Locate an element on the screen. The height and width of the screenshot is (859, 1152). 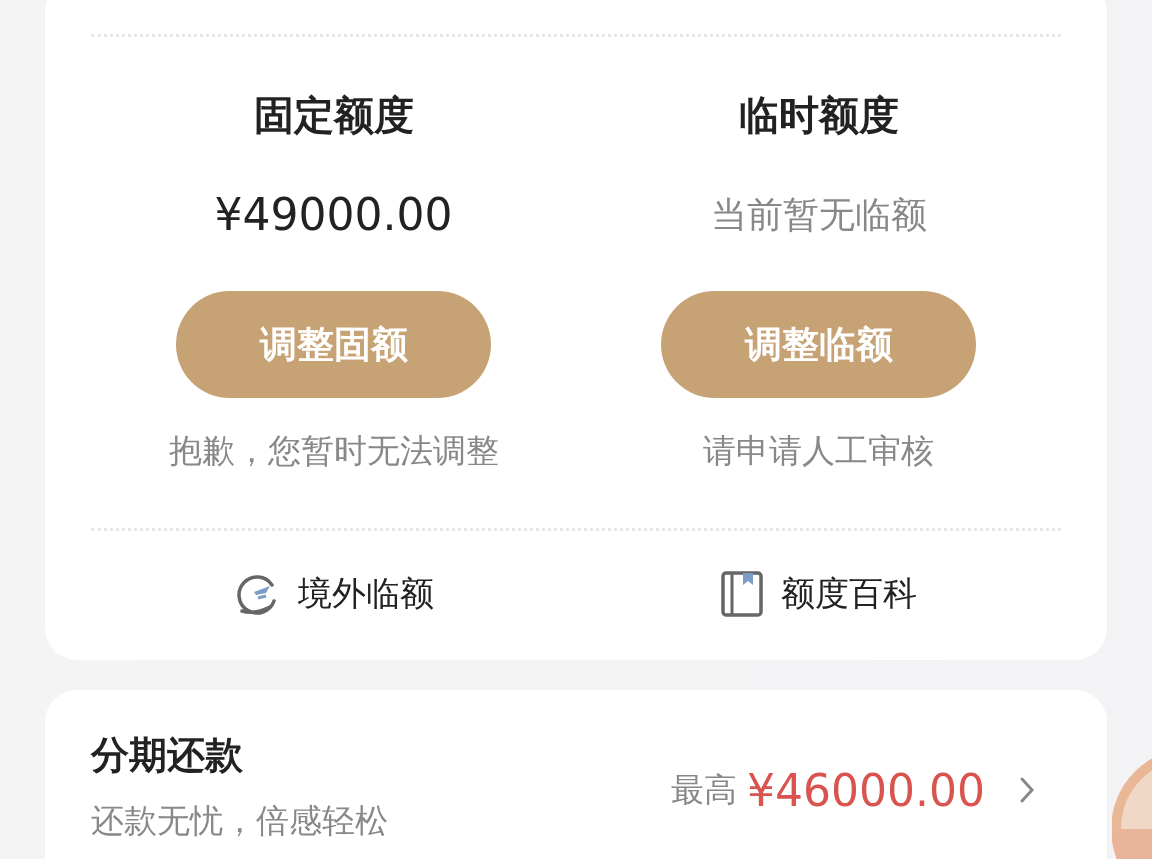
installment-title: 分期还款 is located at coordinates (167, 755).